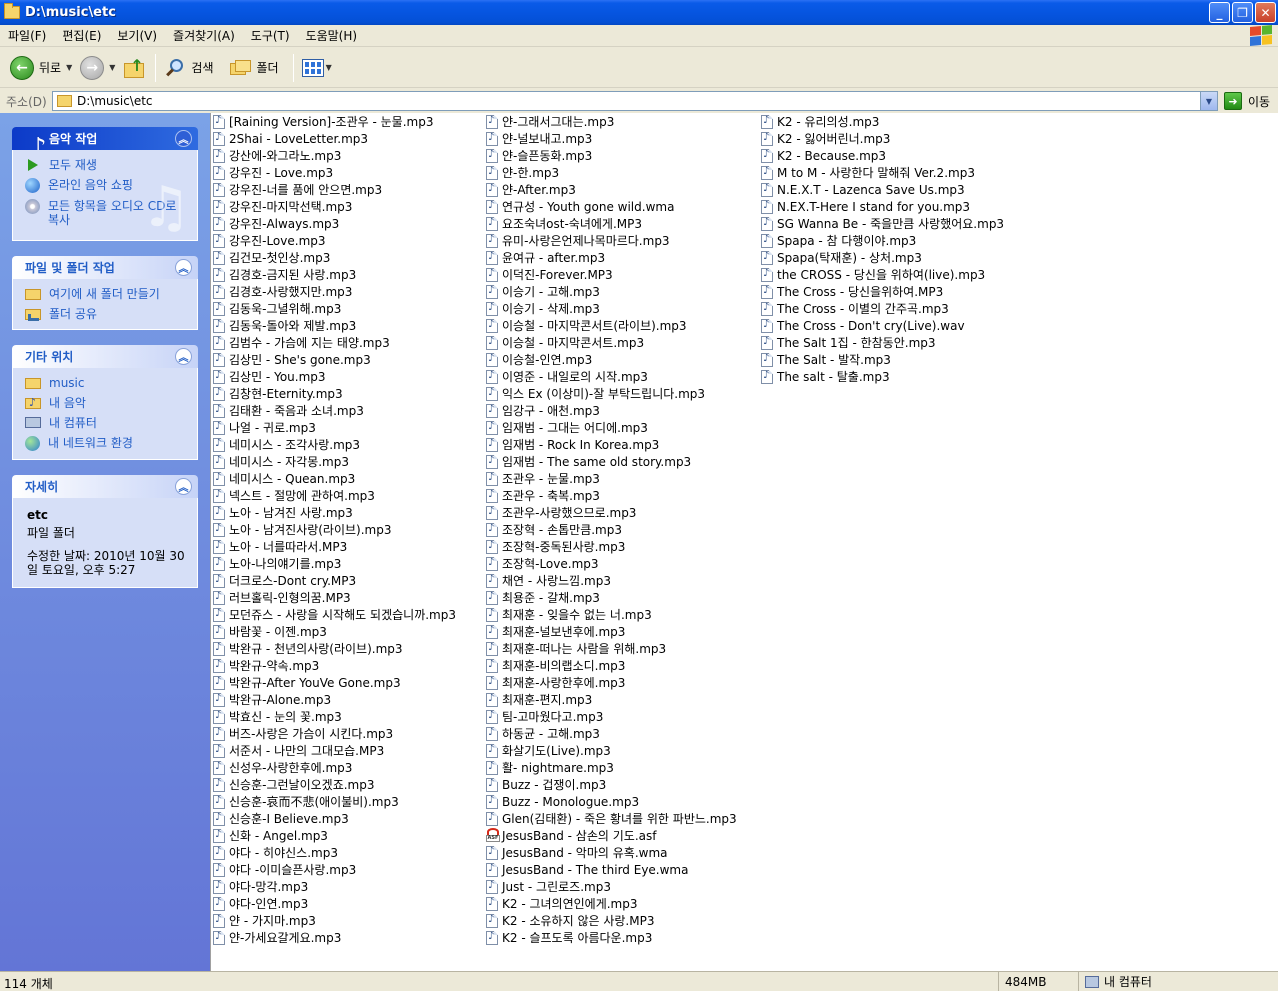  Describe the element at coordinates (611, 172) in the screenshot. I see `file-item: 얀-한.mp3` at that location.